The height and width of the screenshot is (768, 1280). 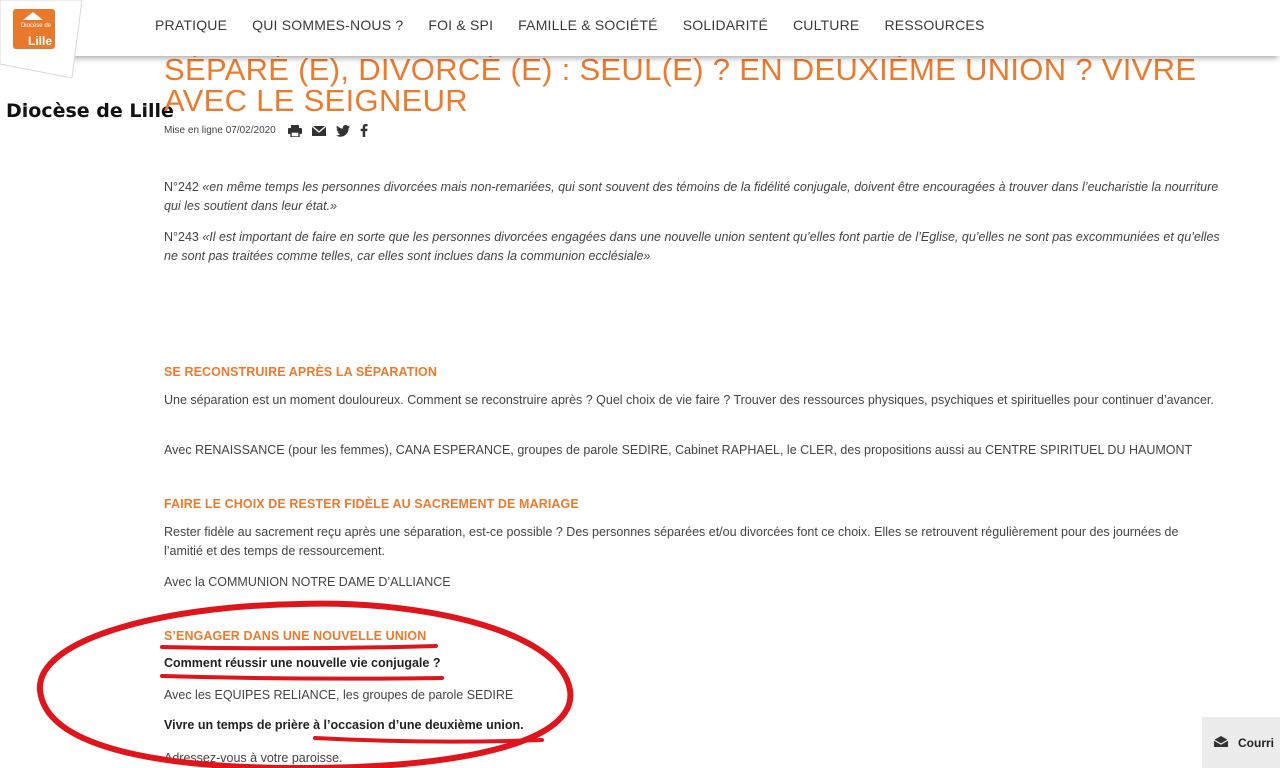 What do you see at coordinates (33, 16) in the screenshot?
I see `church-roof-icon` at bounding box center [33, 16].